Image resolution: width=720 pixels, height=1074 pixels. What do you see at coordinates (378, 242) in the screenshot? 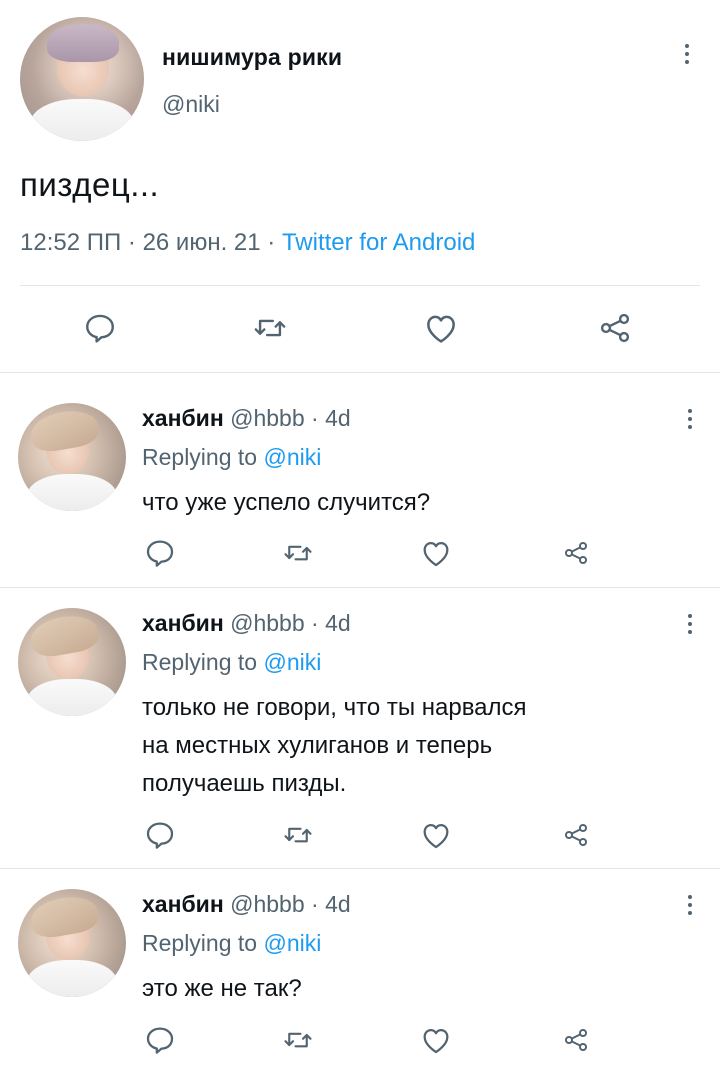
I see `tweet-source: Twitter for Android` at bounding box center [378, 242].